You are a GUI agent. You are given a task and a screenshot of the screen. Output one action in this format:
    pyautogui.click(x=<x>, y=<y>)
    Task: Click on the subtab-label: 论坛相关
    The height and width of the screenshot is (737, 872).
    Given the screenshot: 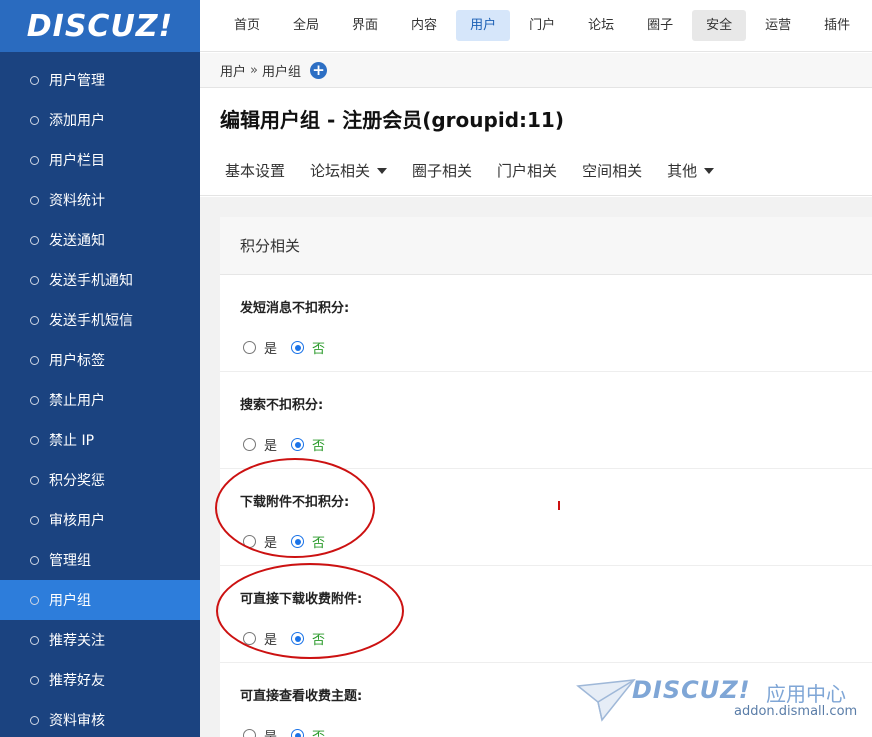 What is the action you would take?
    pyautogui.click(x=340, y=171)
    